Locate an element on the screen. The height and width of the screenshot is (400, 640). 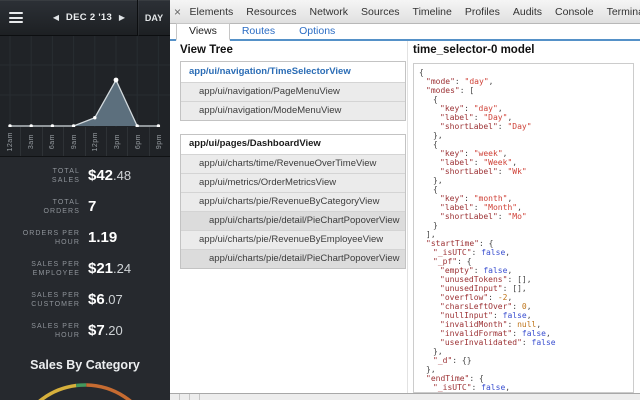
axis-tick-label: 6pm is located at coordinates (137, 141).